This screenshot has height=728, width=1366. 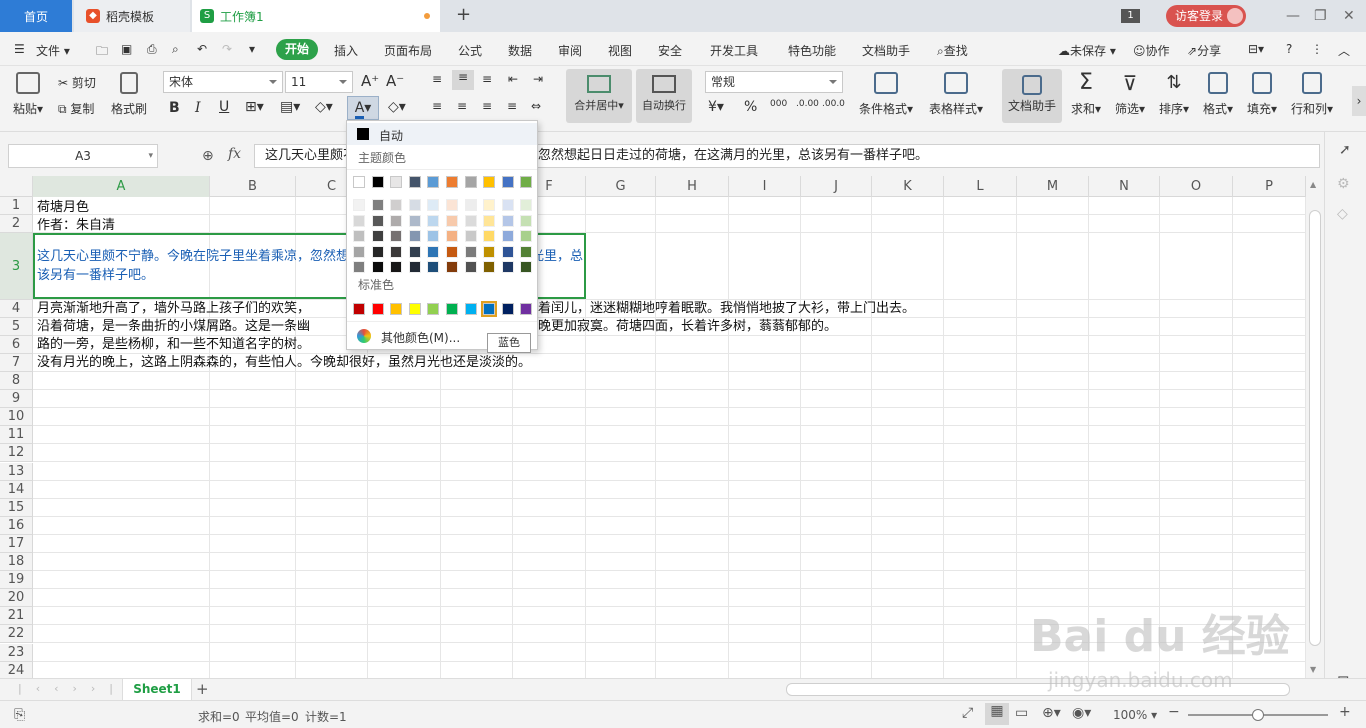 What do you see at coordinates (520, 50) in the screenshot?
I see `menu-data: 数据` at bounding box center [520, 50].